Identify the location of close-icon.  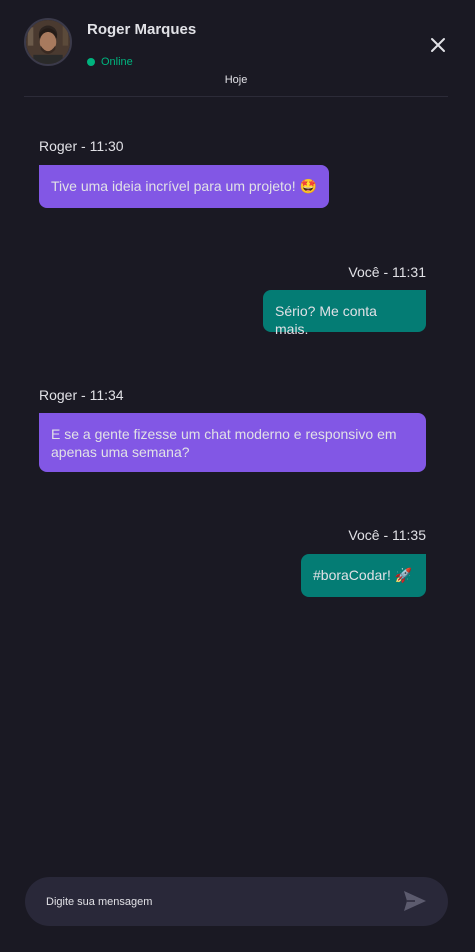
(438, 45).